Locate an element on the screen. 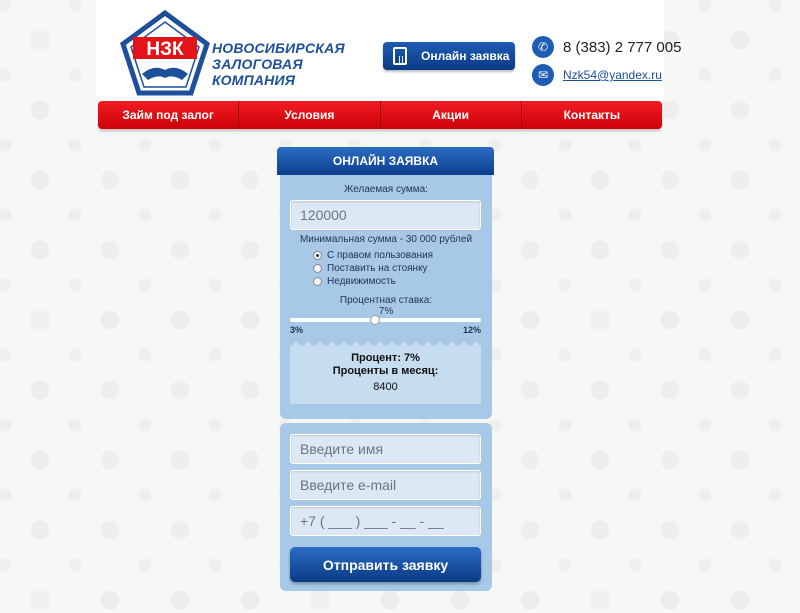 This screenshot has width=800, height=613. radio-selected-icon is located at coordinates (317, 255).